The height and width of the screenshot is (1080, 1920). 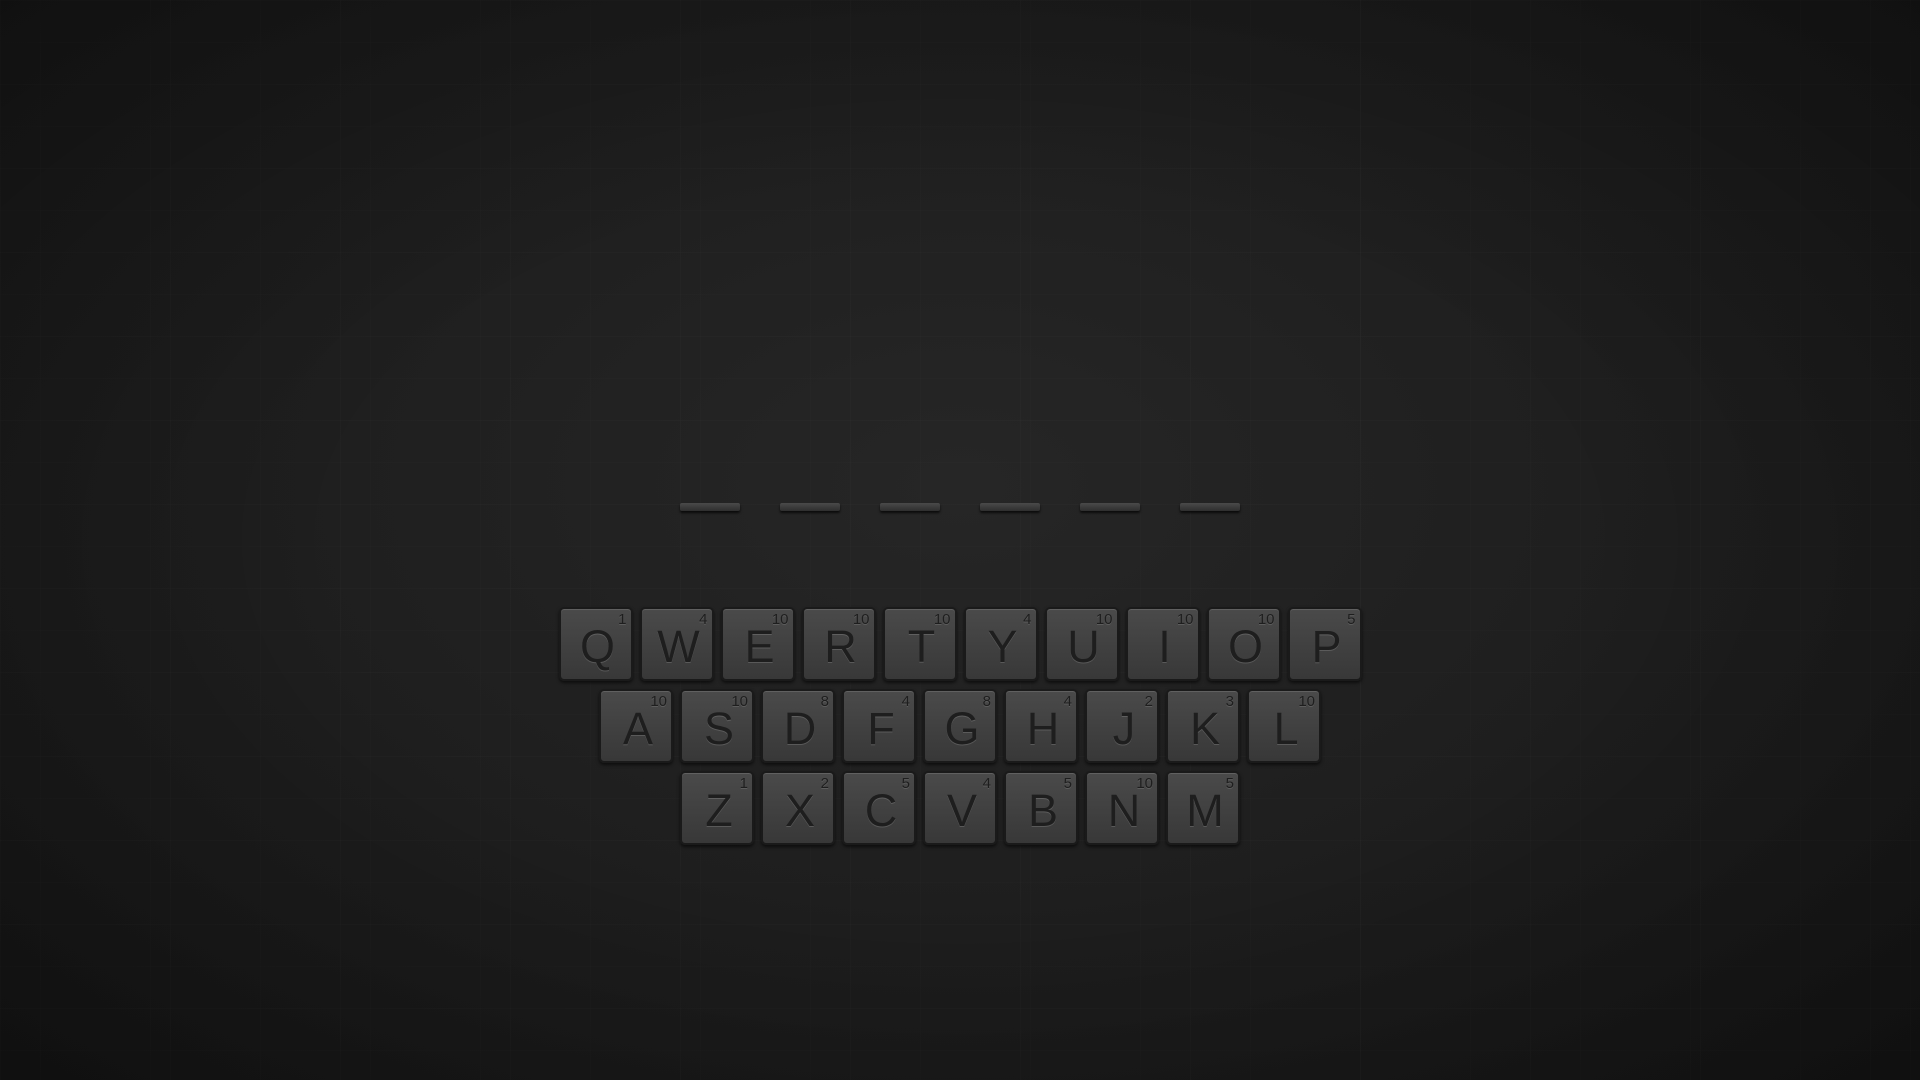 I want to click on key-g: G8, so click(x=960, y=726).